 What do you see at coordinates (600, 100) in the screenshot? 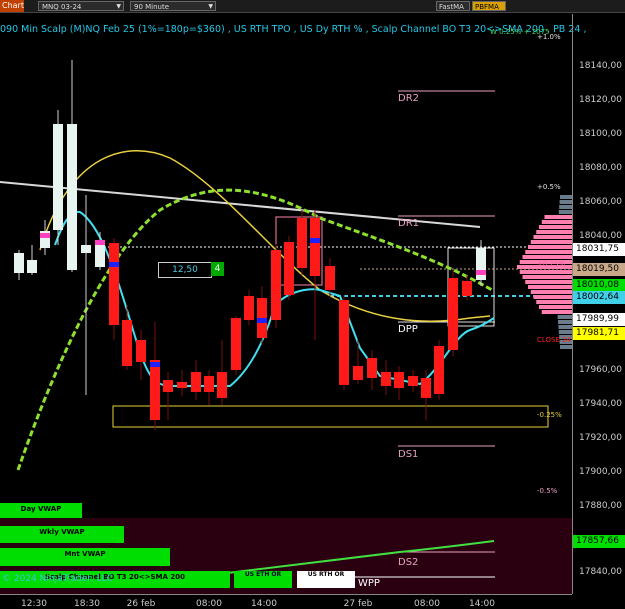
I see `price-tick: 18120,00` at bounding box center [600, 100].